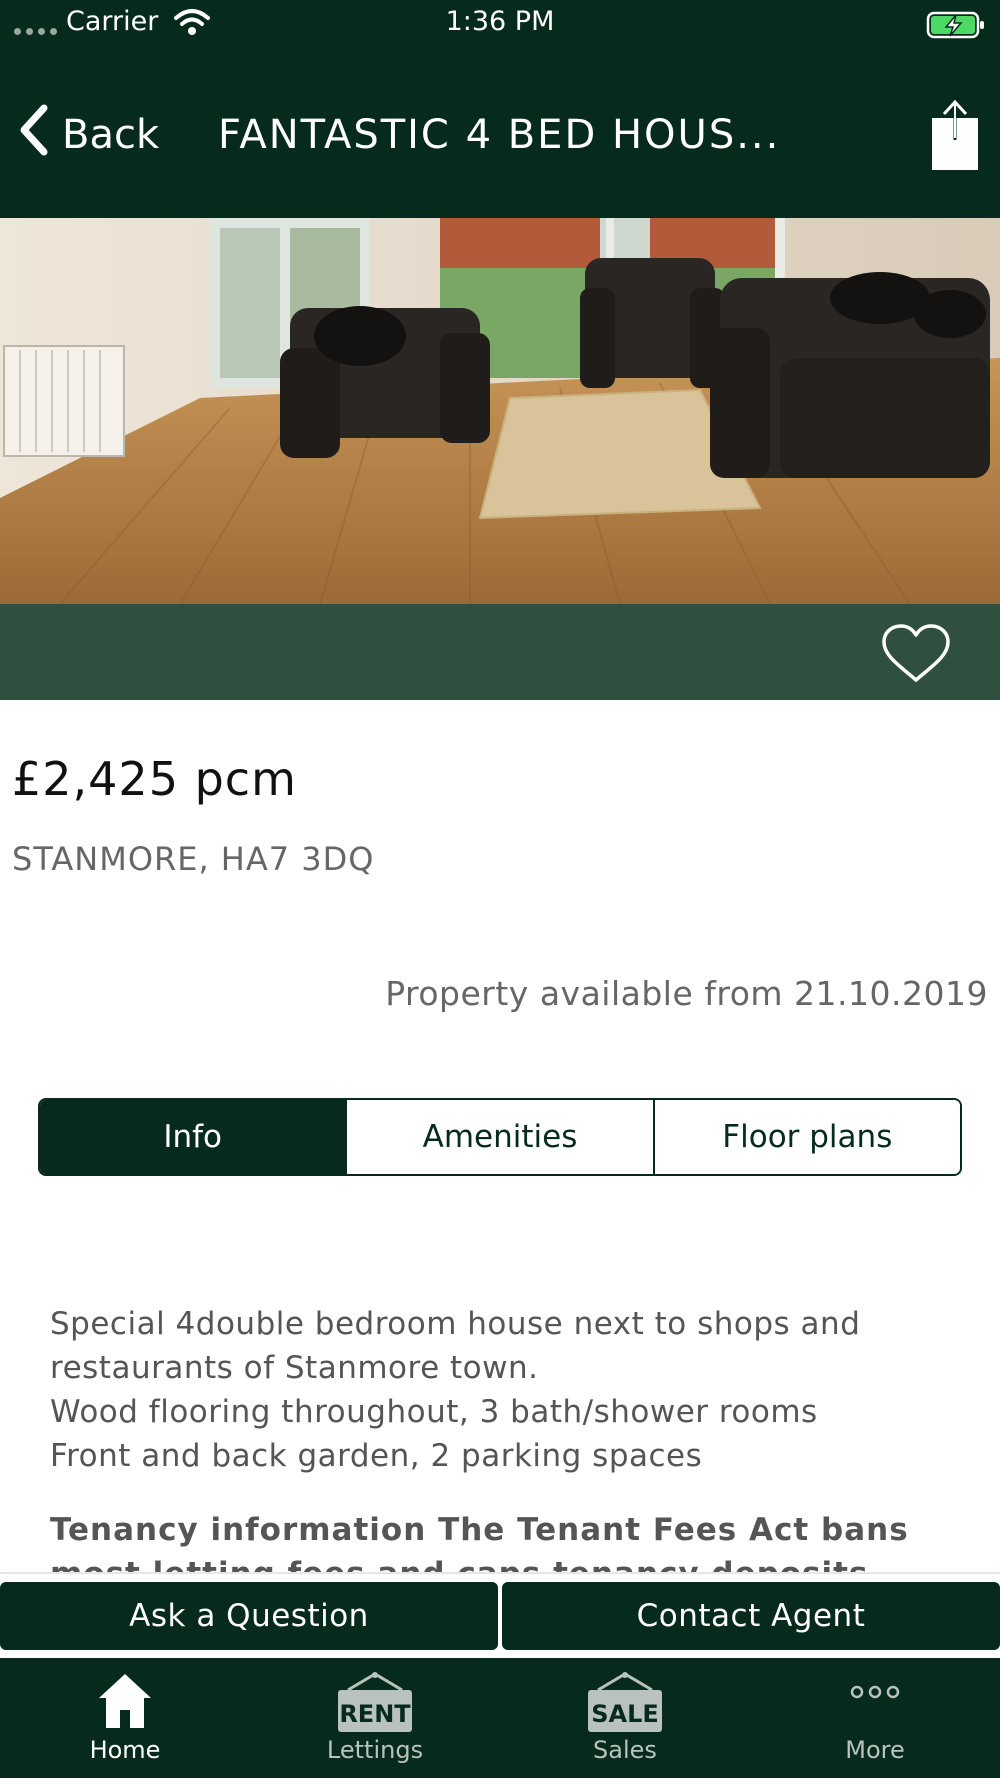  I want to click on status-bar: Carrier 1:36 PM, so click(500, 24).